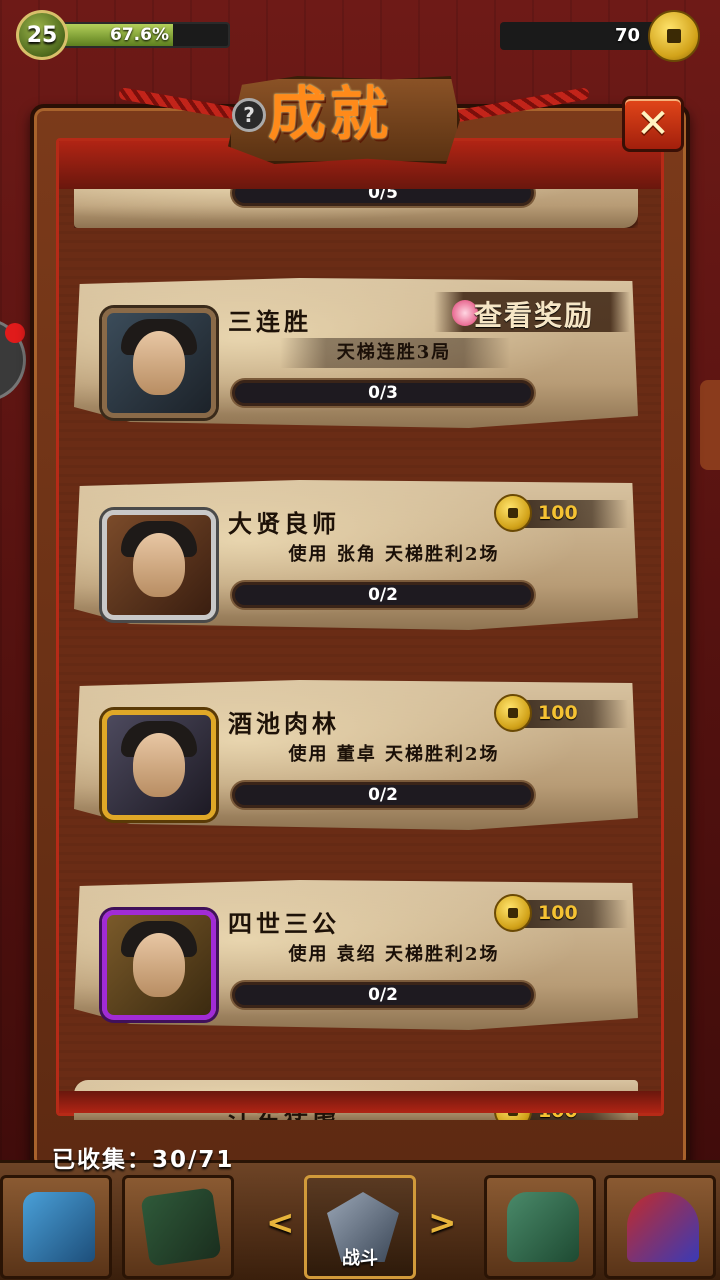  I want to click on achievement-progress: 0/3, so click(383, 393).